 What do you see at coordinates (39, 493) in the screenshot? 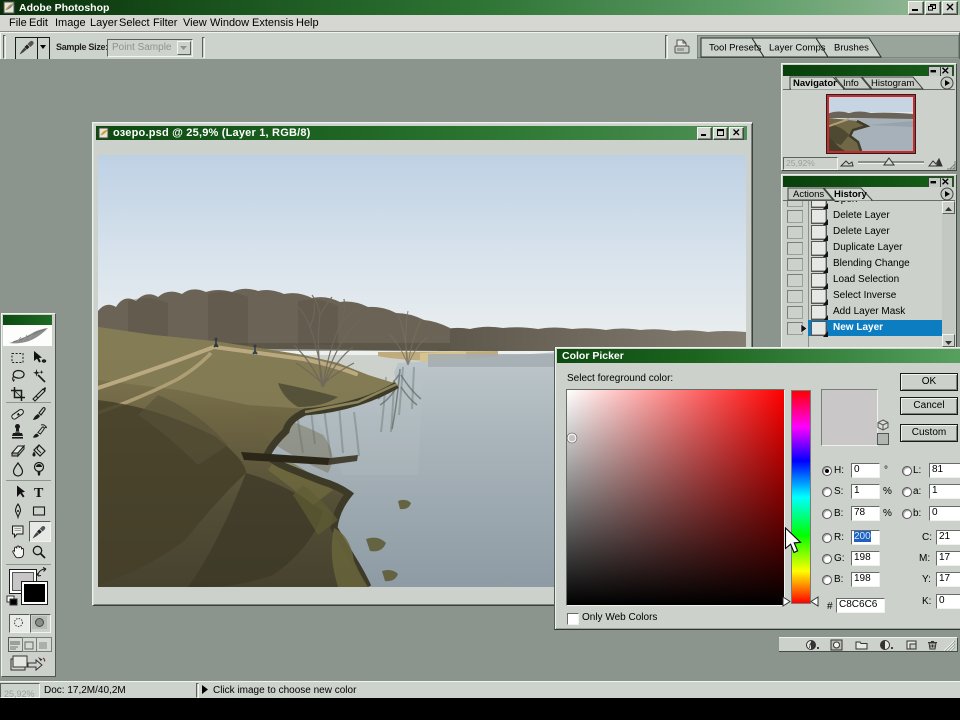
I see `svg-text: T` at bounding box center [39, 493].